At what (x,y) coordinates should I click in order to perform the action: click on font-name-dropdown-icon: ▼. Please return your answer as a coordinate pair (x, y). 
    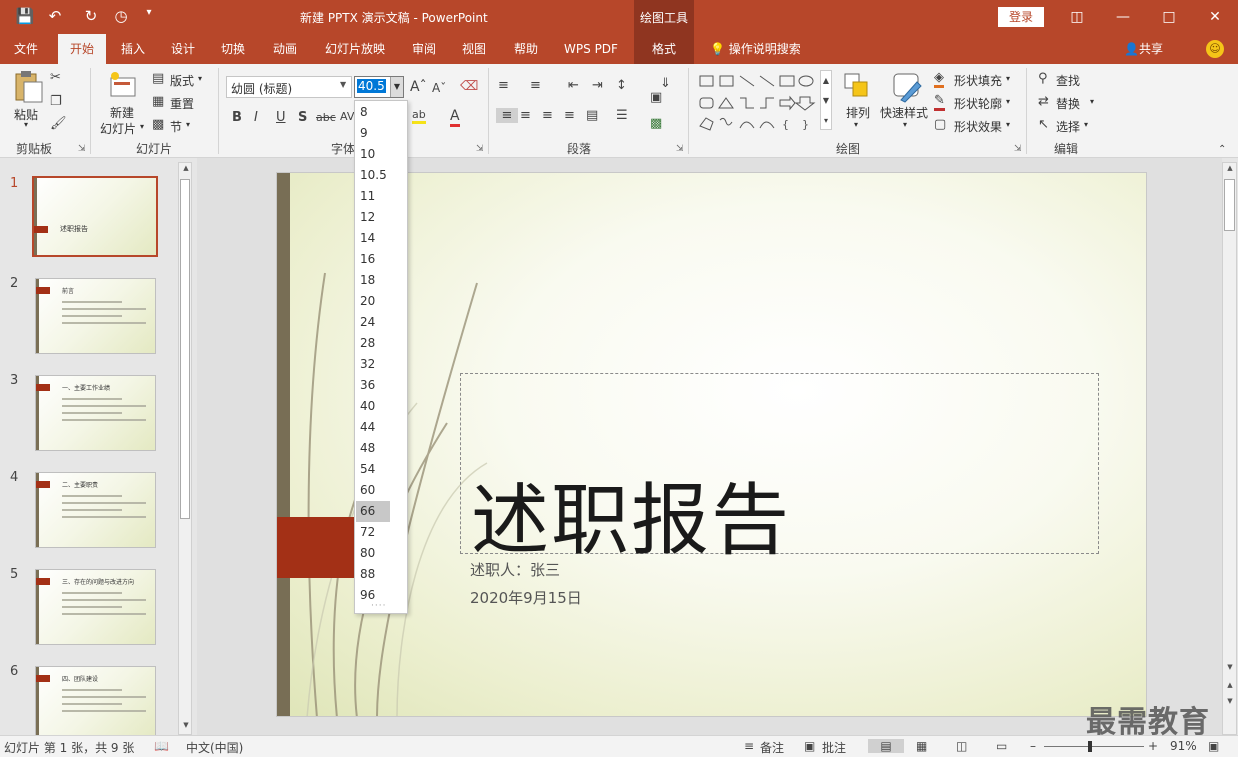
    Looking at the image, I should click on (343, 84).